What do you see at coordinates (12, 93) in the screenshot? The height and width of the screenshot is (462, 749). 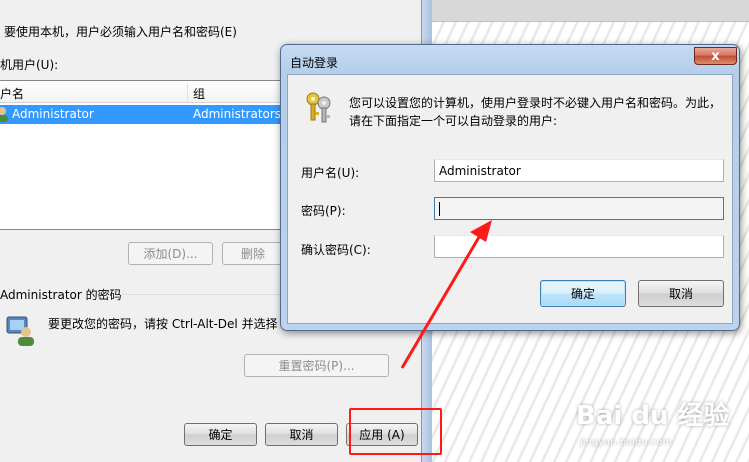 I see `column-header-username: 户名` at bounding box center [12, 93].